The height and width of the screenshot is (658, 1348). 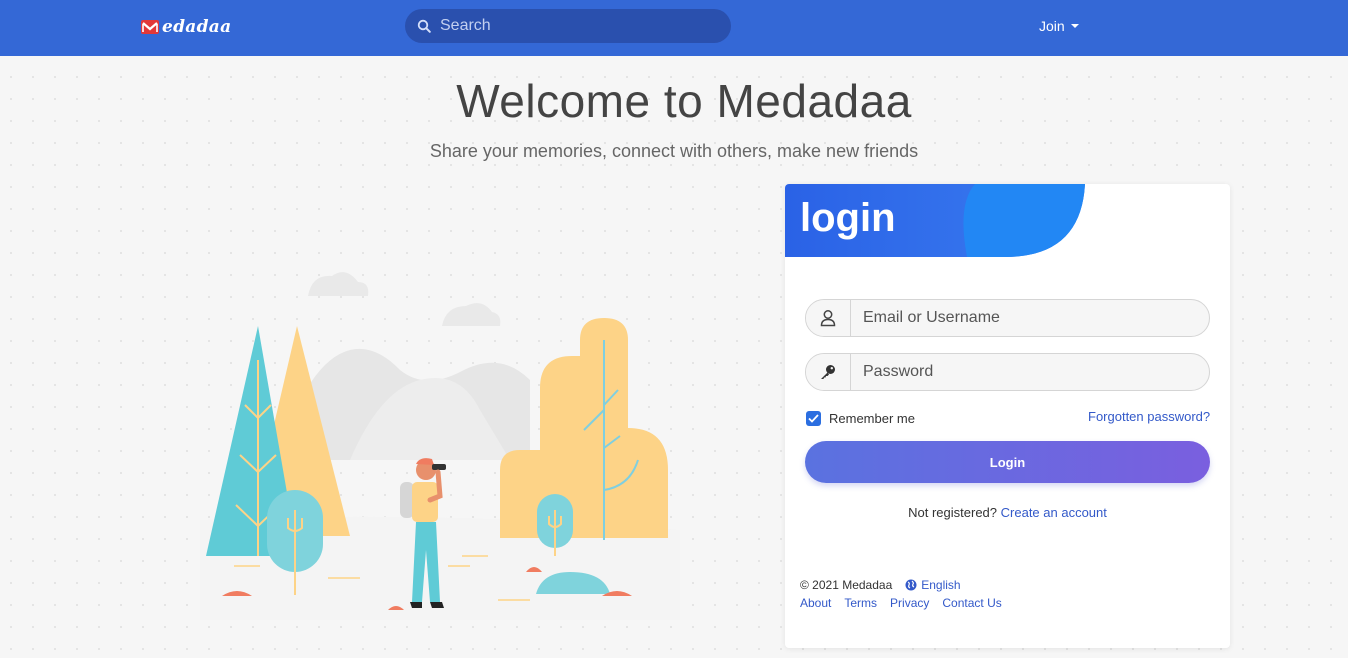 I want to click on remember-label: Remember me, so click(x=872, y=418).